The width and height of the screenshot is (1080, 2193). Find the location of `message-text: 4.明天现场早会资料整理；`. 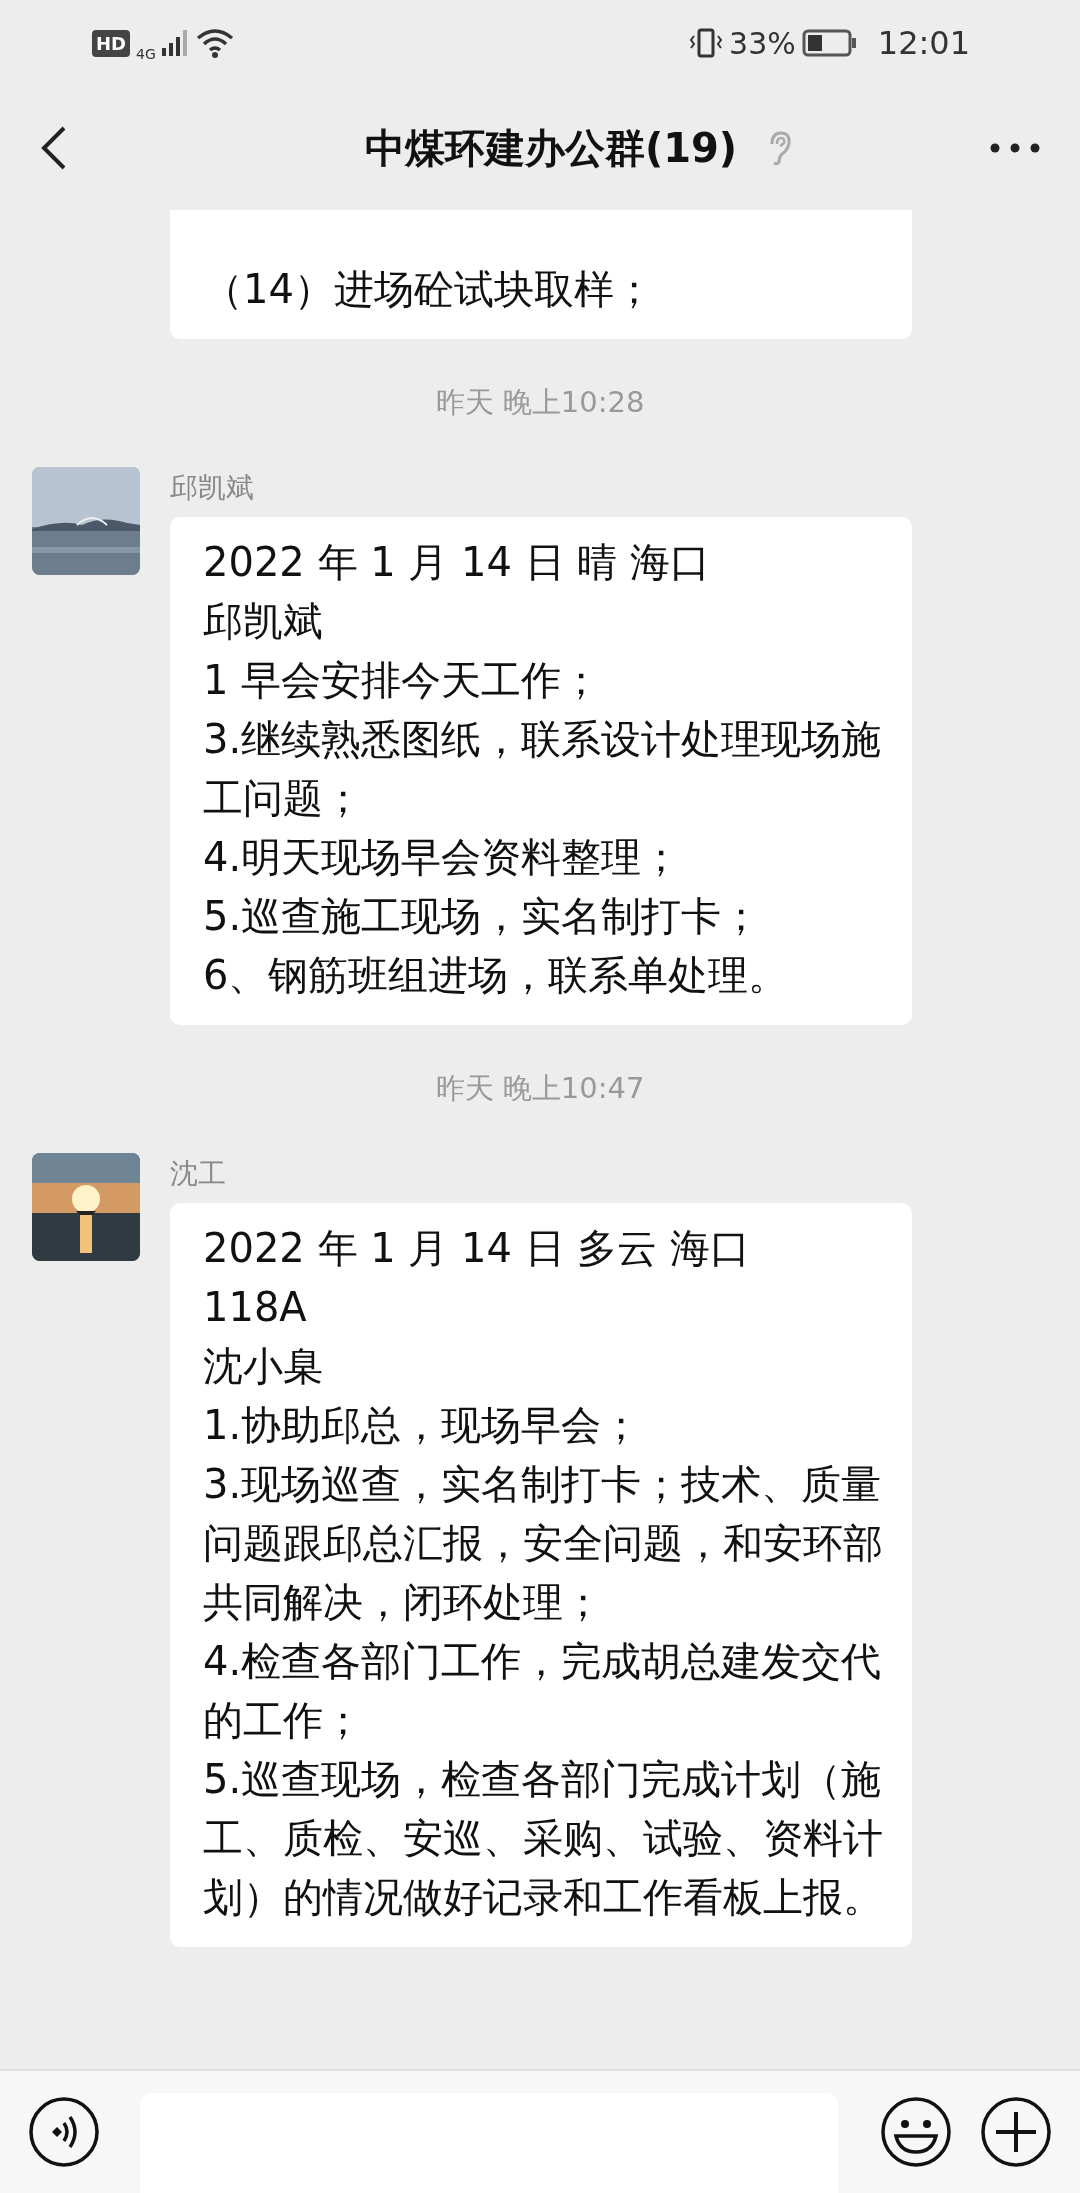

message-text: 4.明天现场早会资料整理； is located at coordinates (443, 857).